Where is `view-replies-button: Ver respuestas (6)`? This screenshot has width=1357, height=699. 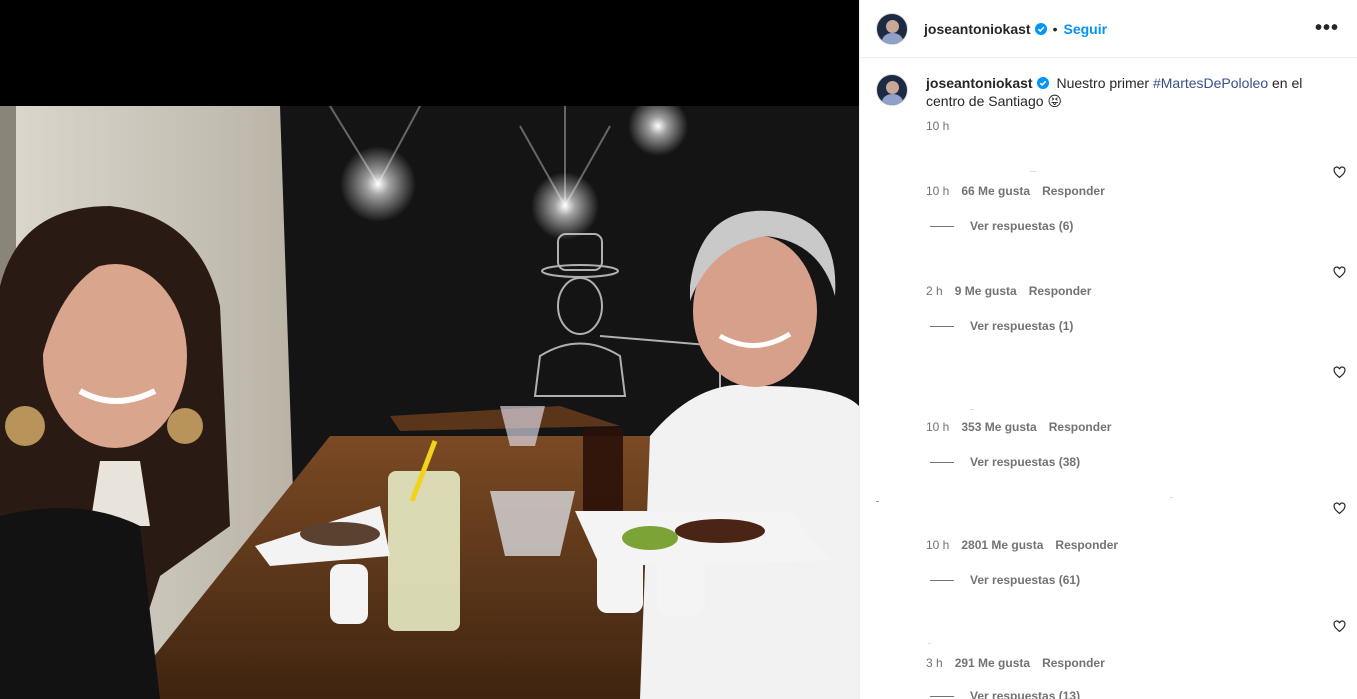 view-replies-button: Ver respuestas (6) is located at coordinates (1001, 226).